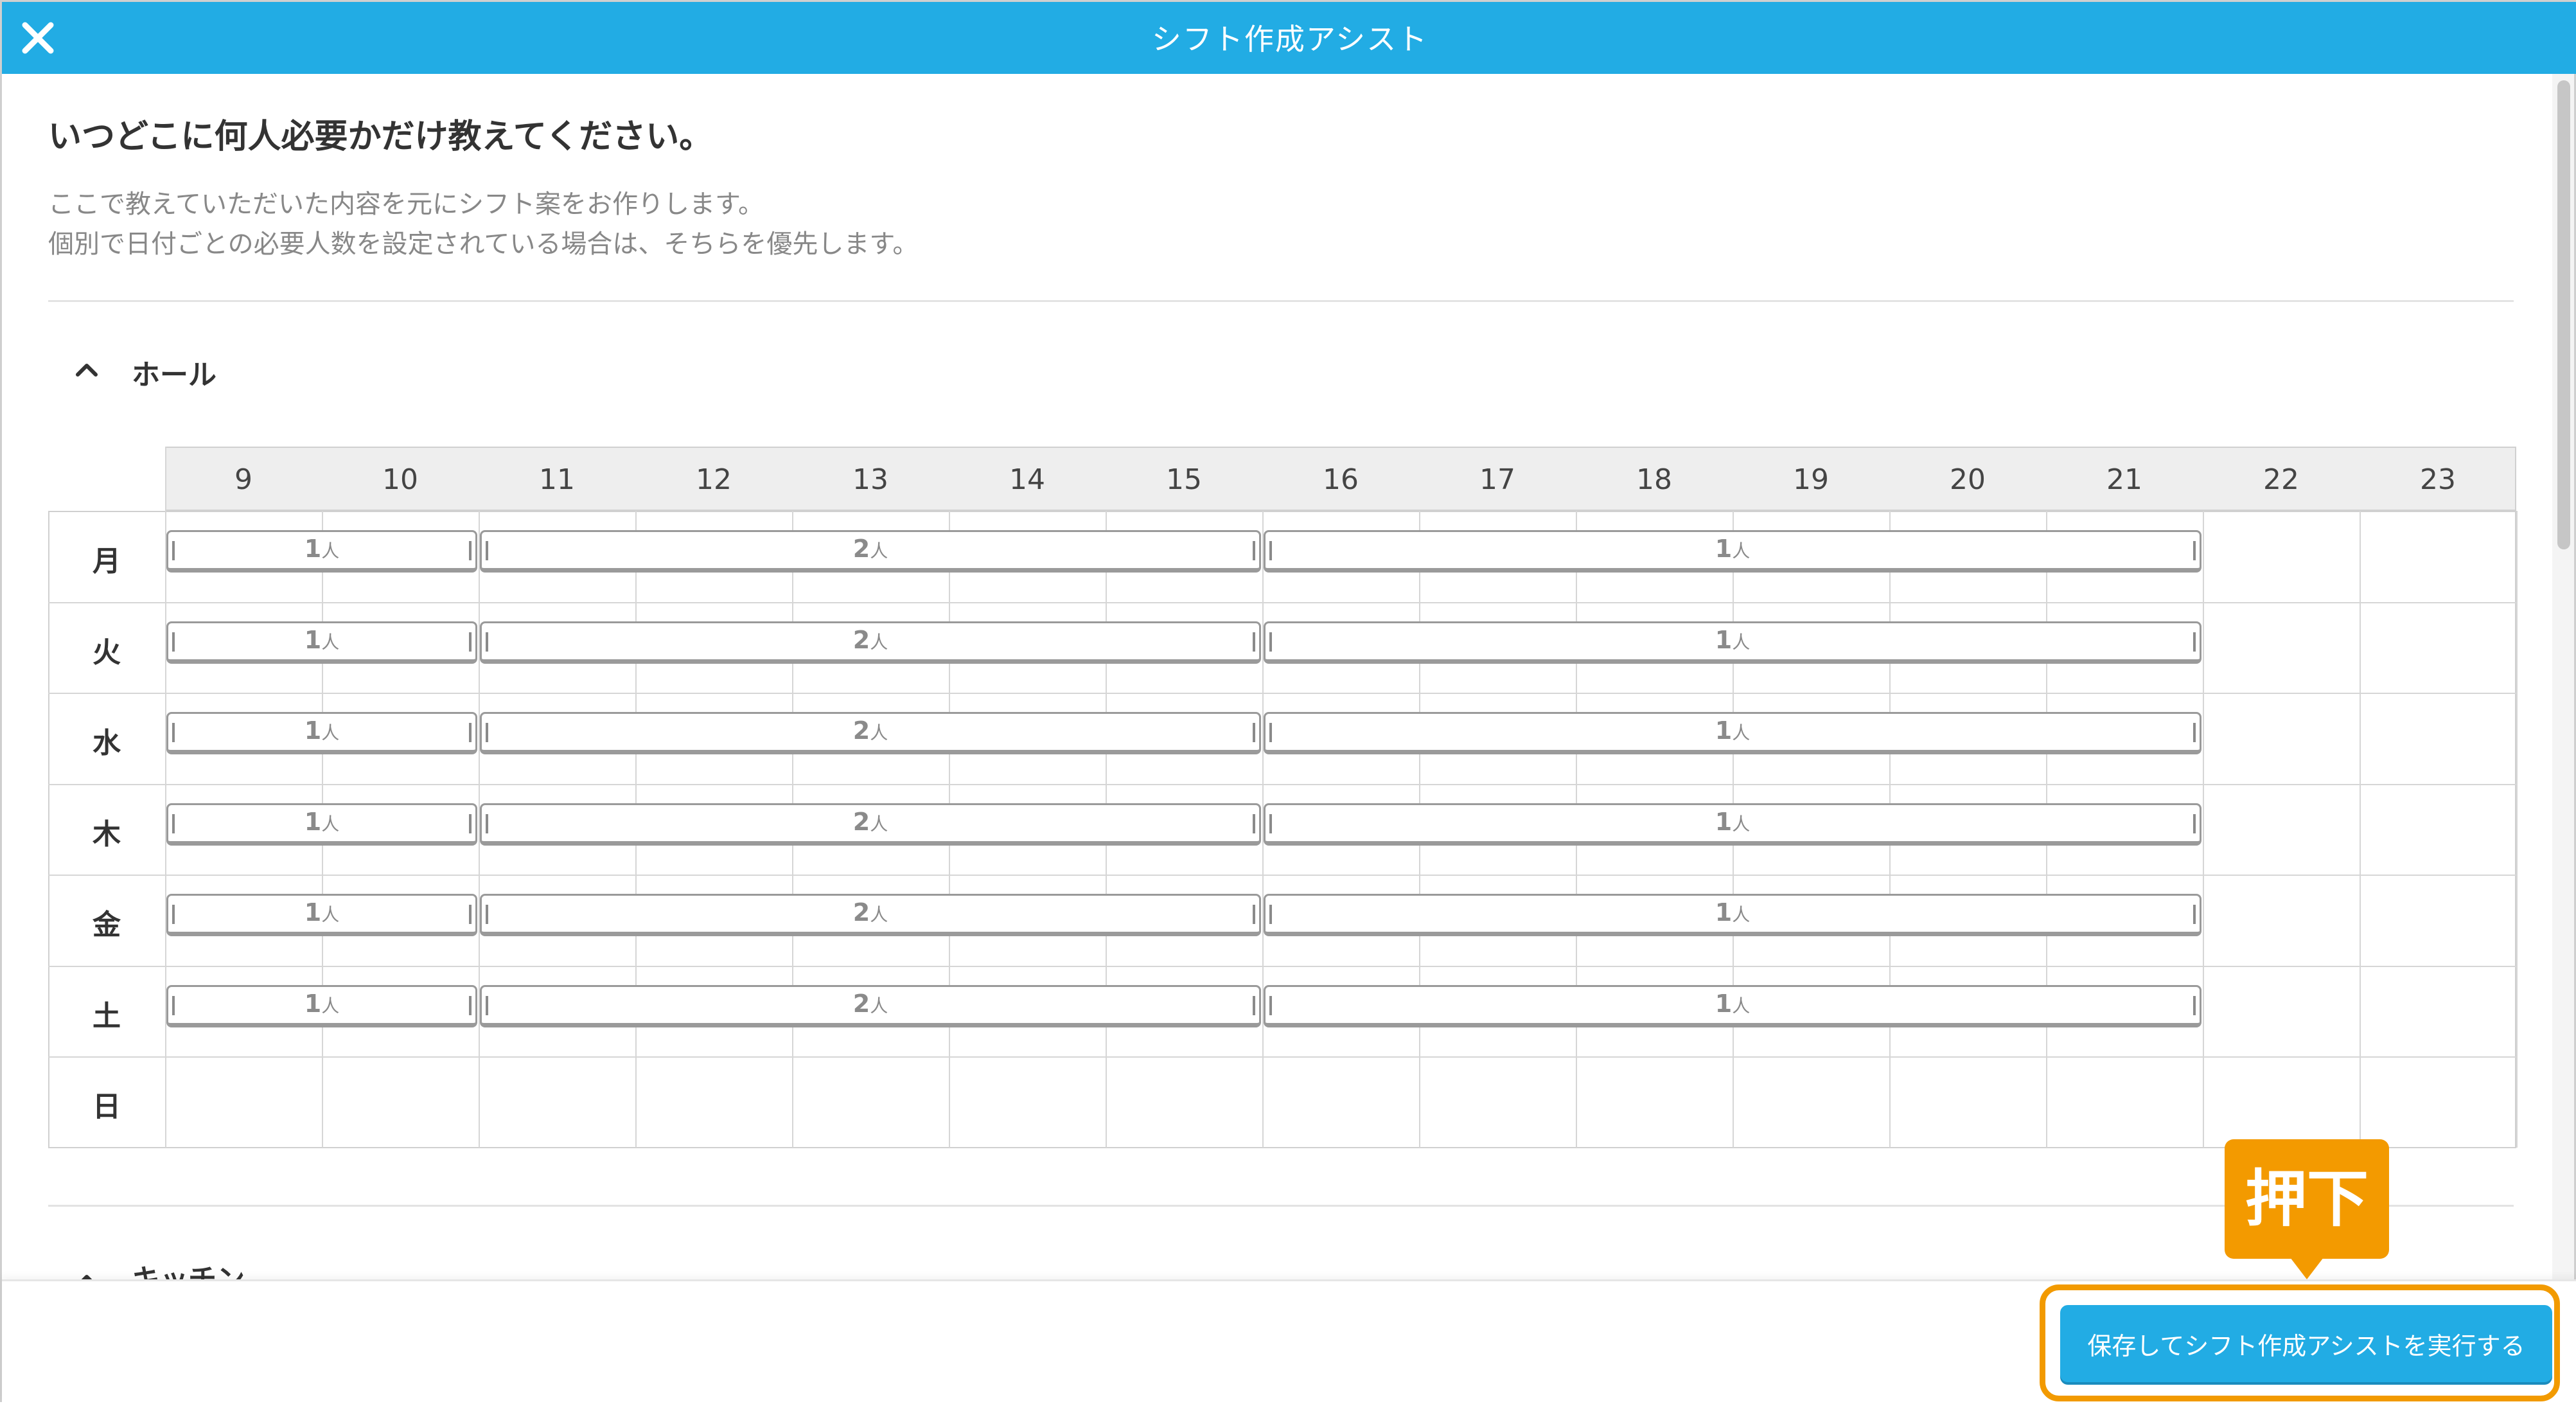 The image size is (2576, 1404). What do you see at coordinates (107, 562) in the screenshot?
I see `day-label: 月` at bounding box center [107, 562].